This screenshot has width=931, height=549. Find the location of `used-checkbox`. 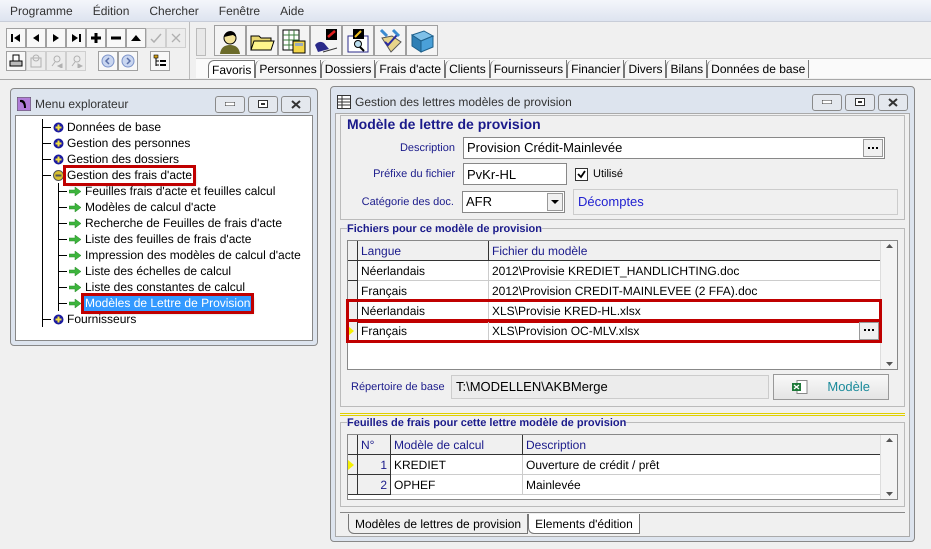

used-checkbox is located at coordinates (581, 174).